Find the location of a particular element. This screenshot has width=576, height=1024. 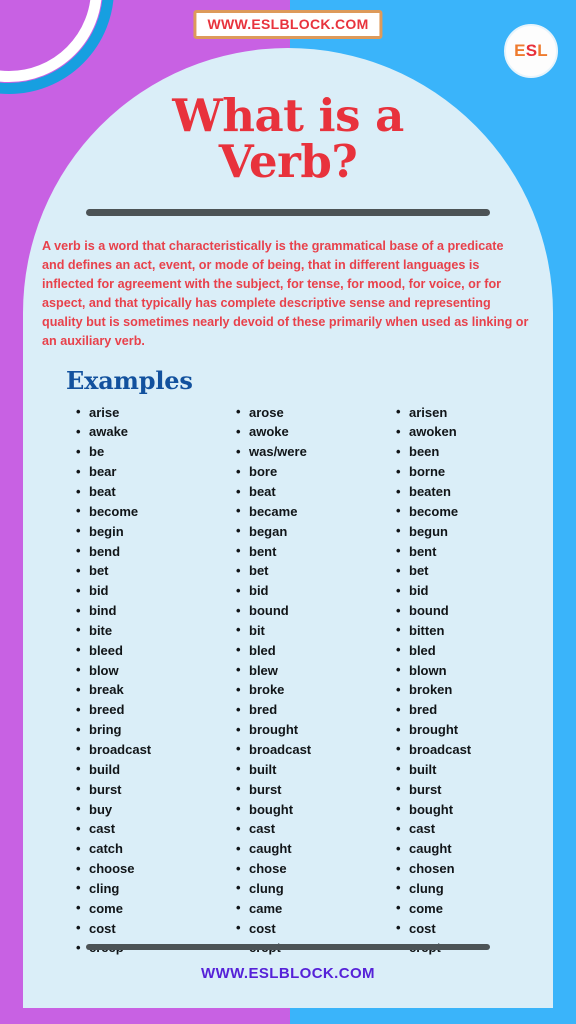

list-item: was/were is located at coordinates (314, 452).